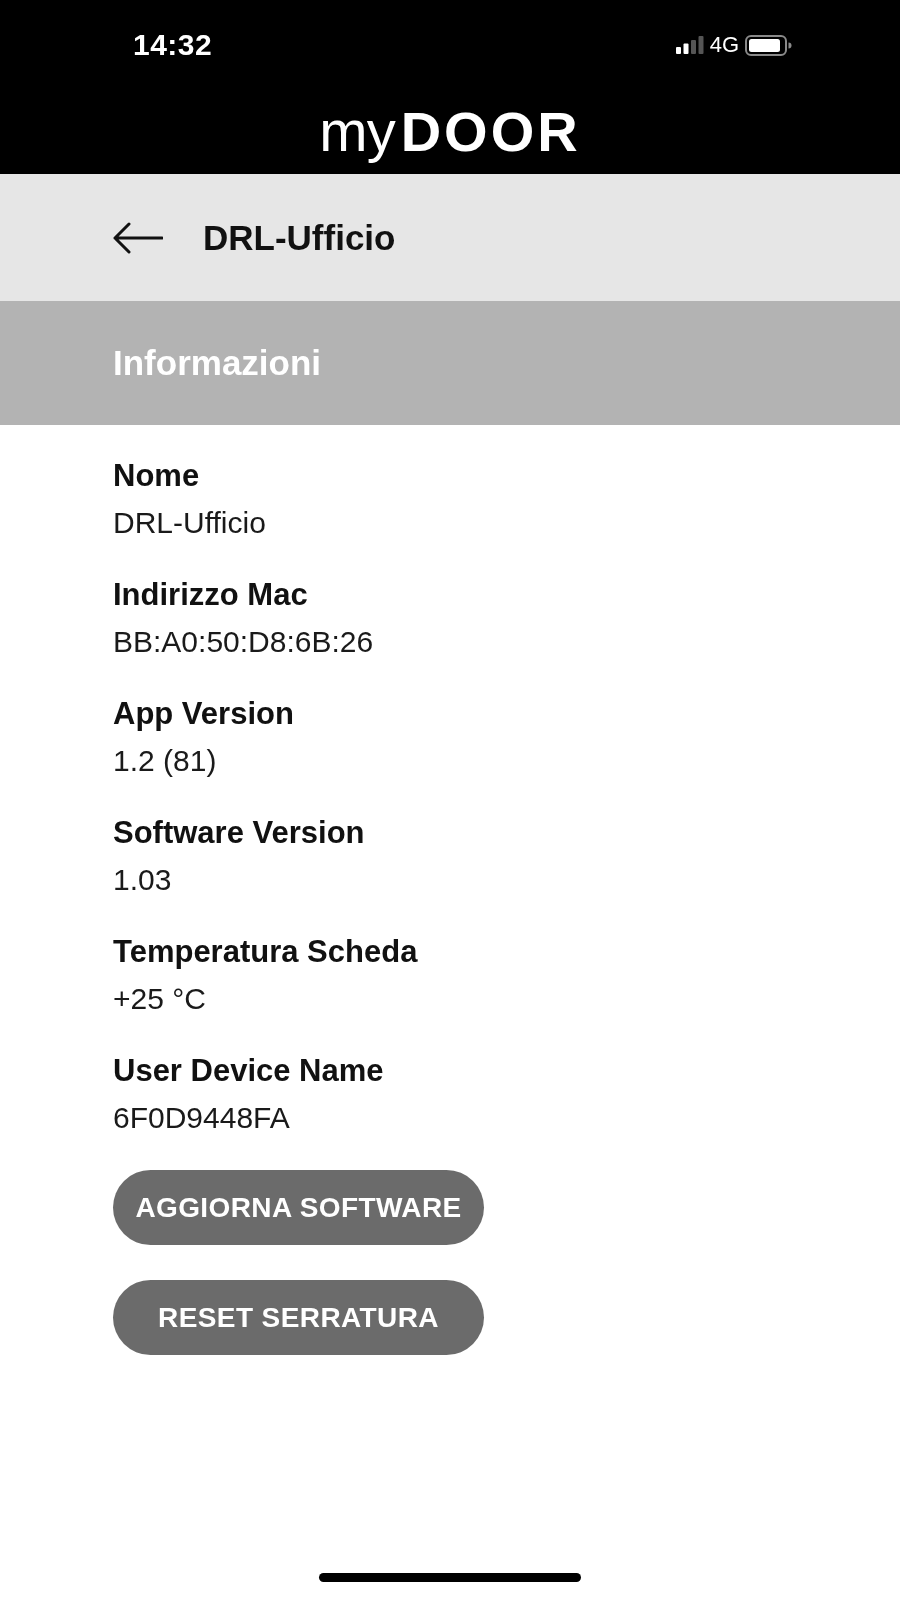 This screenshot has height=1598, width=900. Describe the element at coordinates (156, 476) in the screenshot. I see `field-label: Nome` at that location.